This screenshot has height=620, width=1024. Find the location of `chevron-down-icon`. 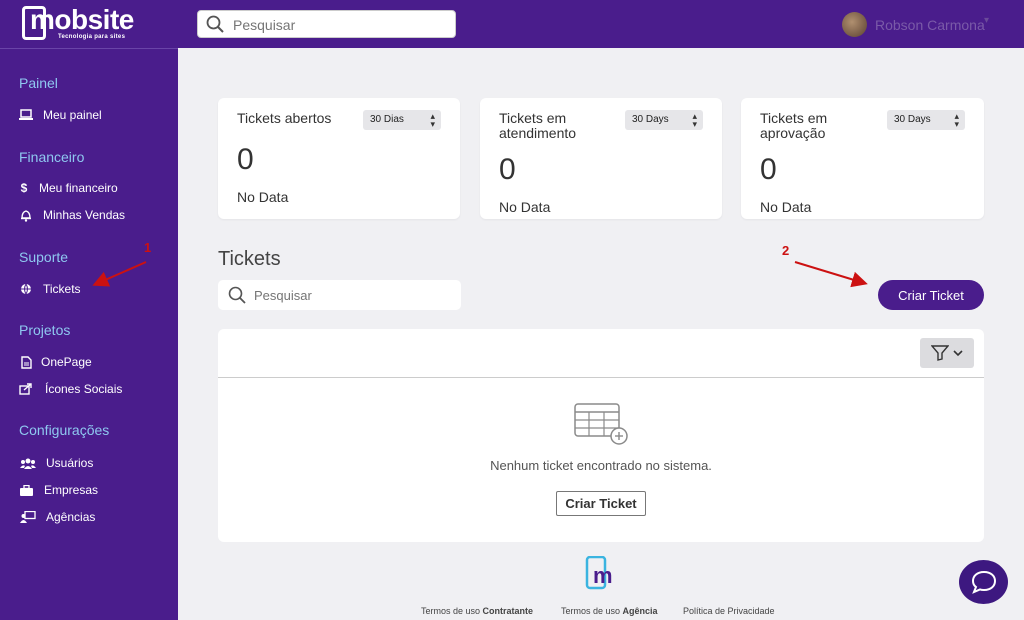

chevron-down-icon is located at coordinates (958, 353).